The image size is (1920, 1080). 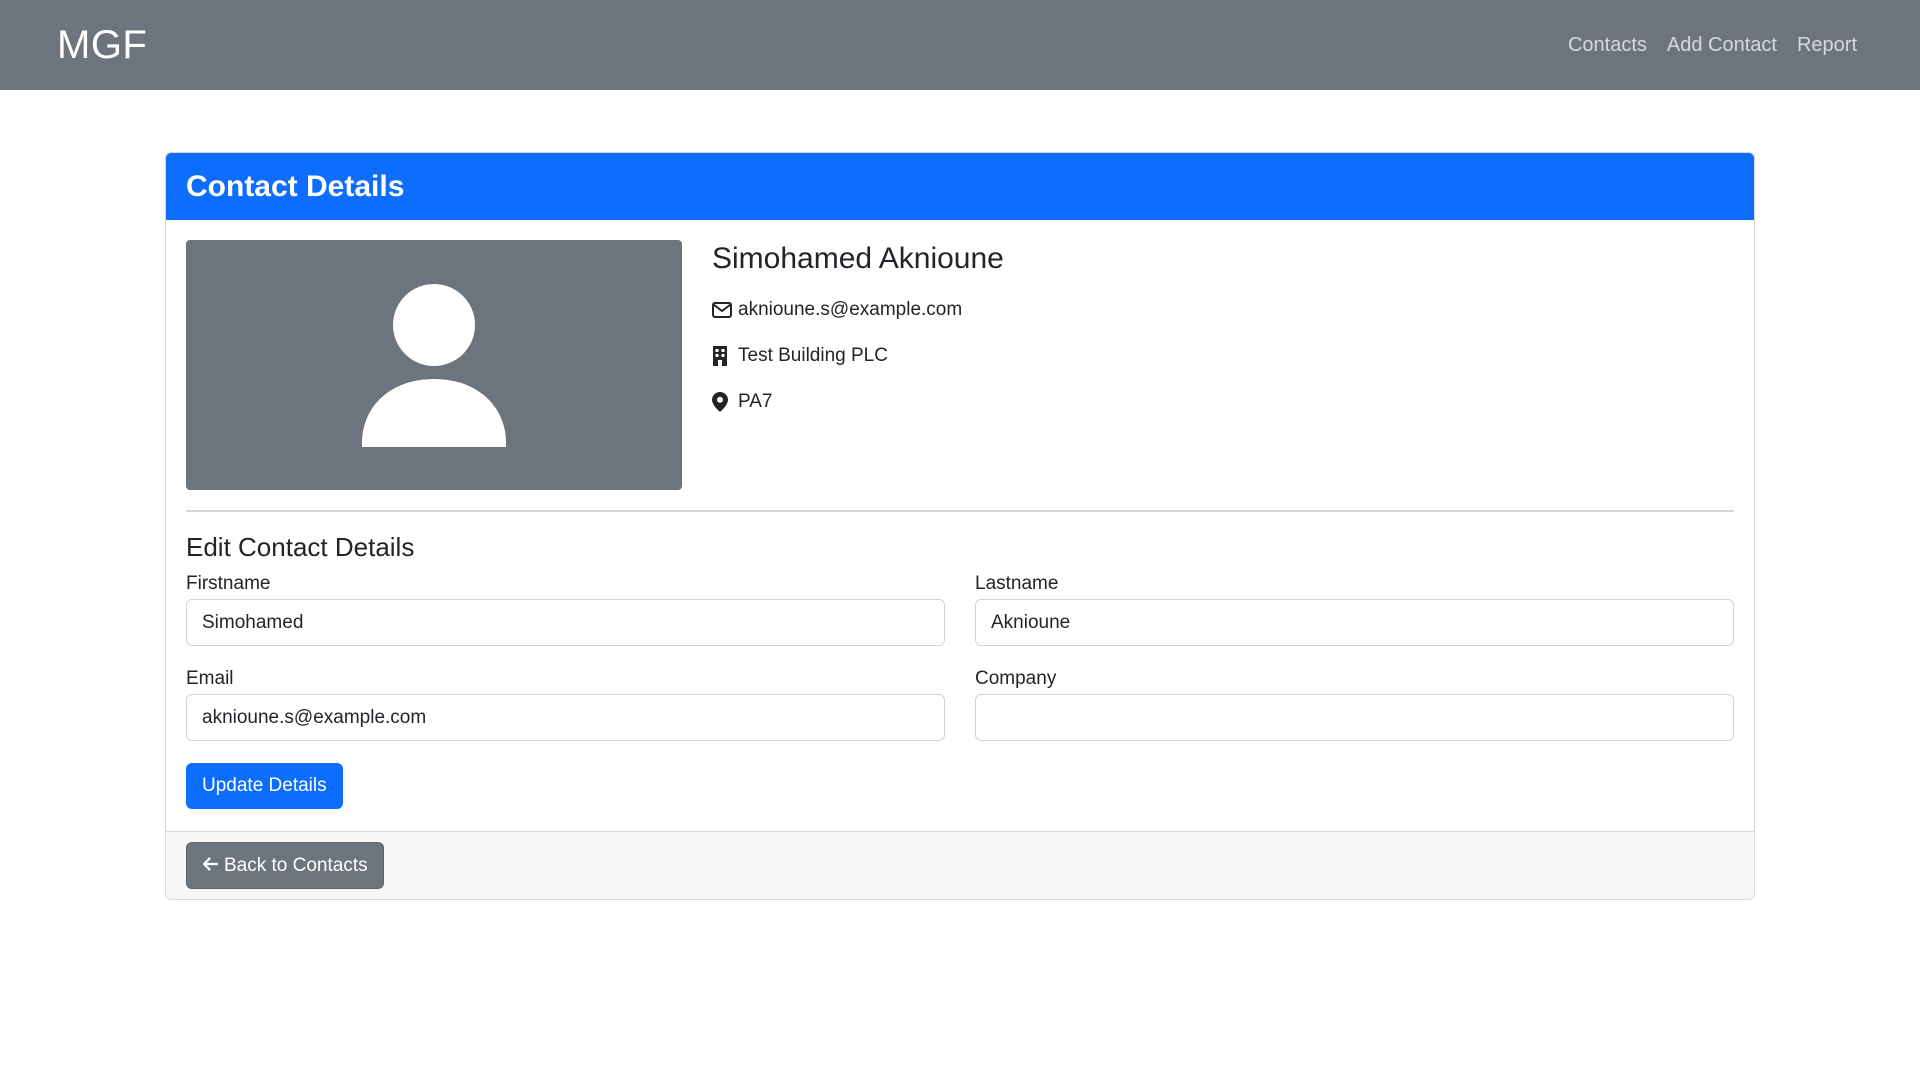 What do you see at coordinates (755, 401) in the screenshot?
I see `contact-location: PA7` at bounding box center [755, 401].